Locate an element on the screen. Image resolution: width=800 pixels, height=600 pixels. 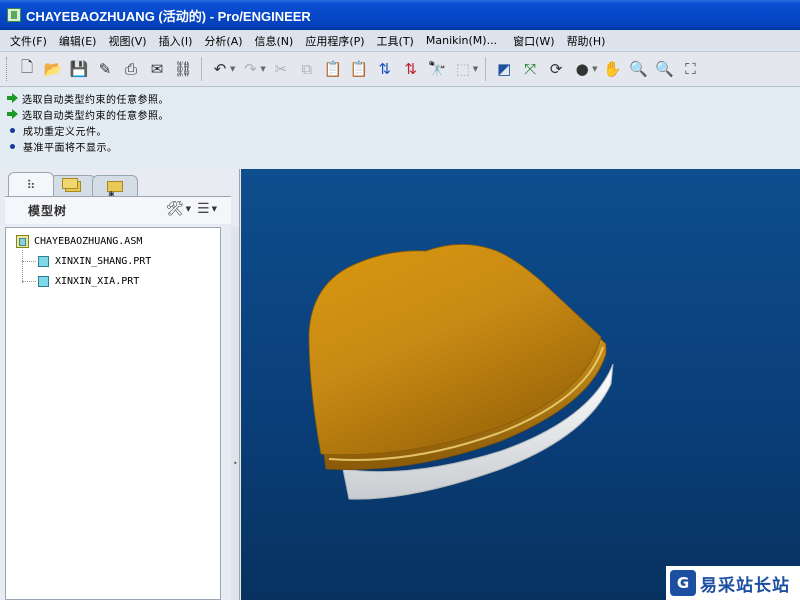
watermark-text: 易采站长站 is located at coordinates (745, 585).